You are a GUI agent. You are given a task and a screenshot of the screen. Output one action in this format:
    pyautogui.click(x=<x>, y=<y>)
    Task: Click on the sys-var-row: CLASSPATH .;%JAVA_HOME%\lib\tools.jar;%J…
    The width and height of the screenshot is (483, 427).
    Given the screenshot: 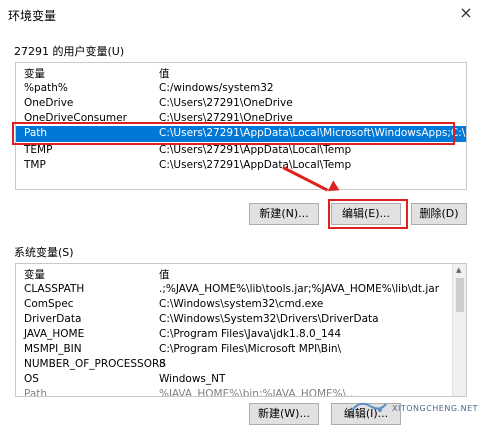 What is the action you would take?
    pyautogui.click(x=241, y=289)
    